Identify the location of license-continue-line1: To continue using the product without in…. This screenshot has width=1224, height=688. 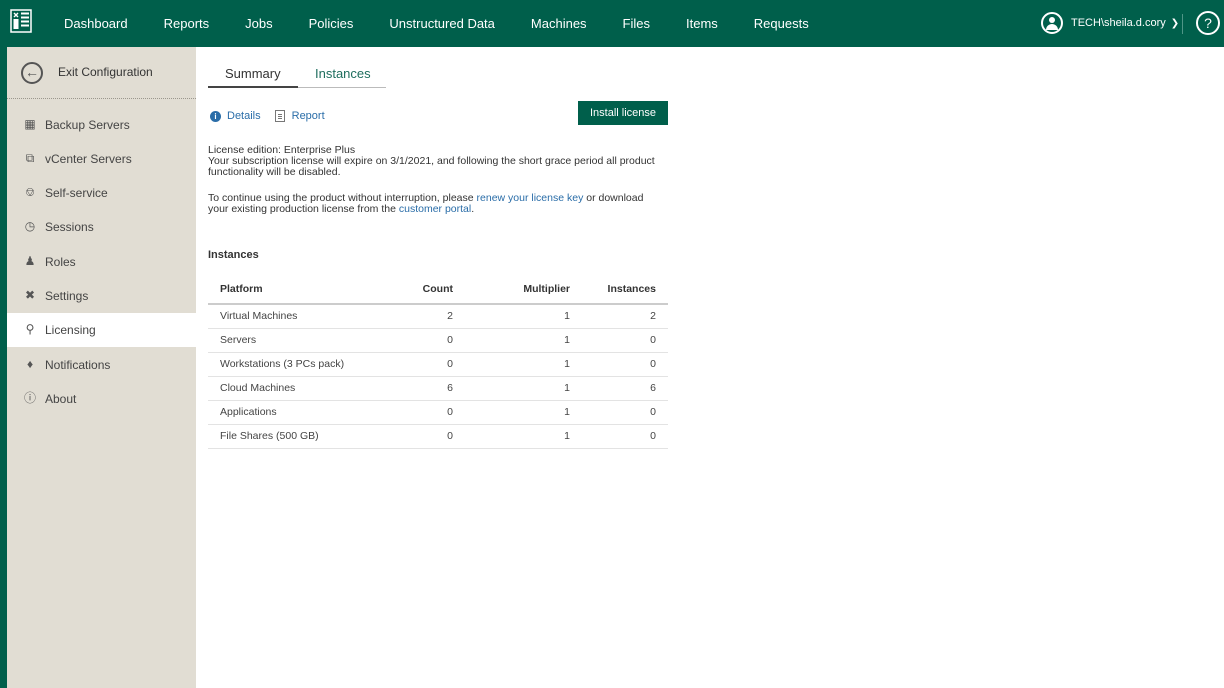
(443, 198).